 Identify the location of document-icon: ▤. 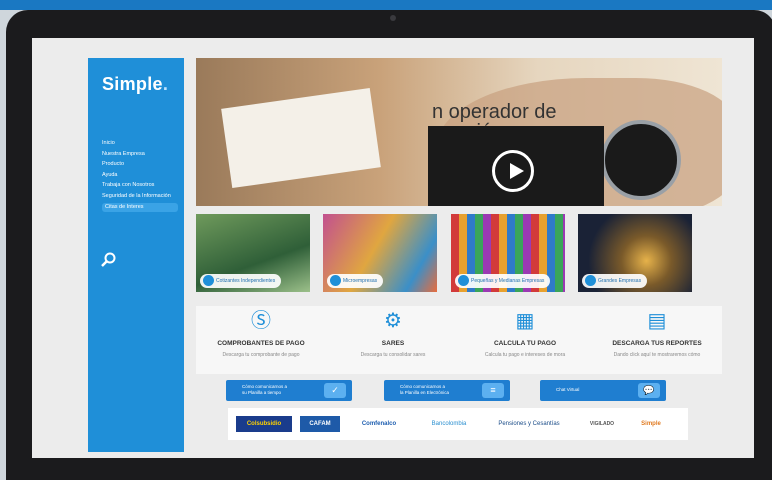
(657, 321).